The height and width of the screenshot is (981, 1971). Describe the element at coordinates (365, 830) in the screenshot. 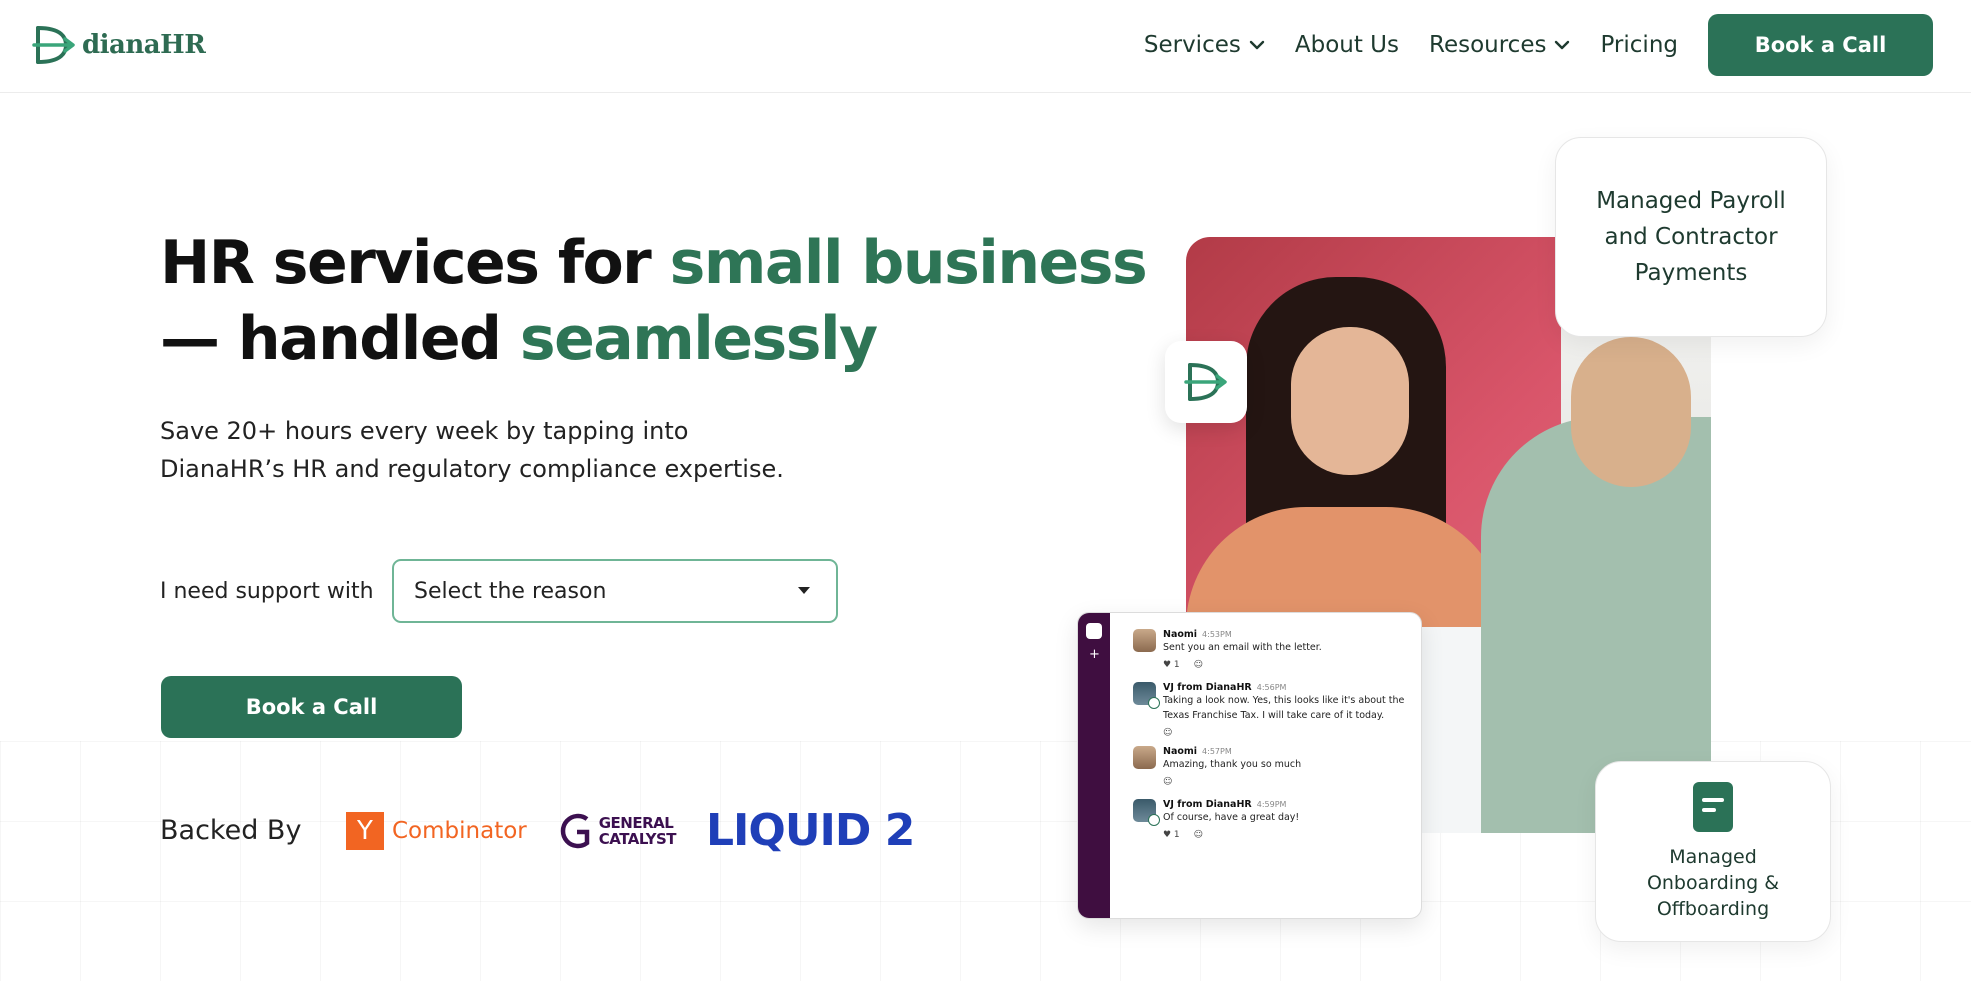

I see `yc-mark: Y` at that location.